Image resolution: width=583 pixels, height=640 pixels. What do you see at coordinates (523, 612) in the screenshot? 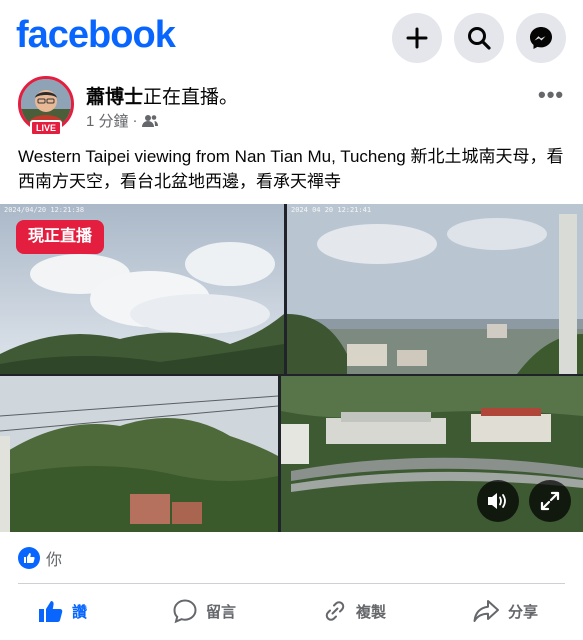
I see `share-label: 分享` at bounding box center [523, 612].